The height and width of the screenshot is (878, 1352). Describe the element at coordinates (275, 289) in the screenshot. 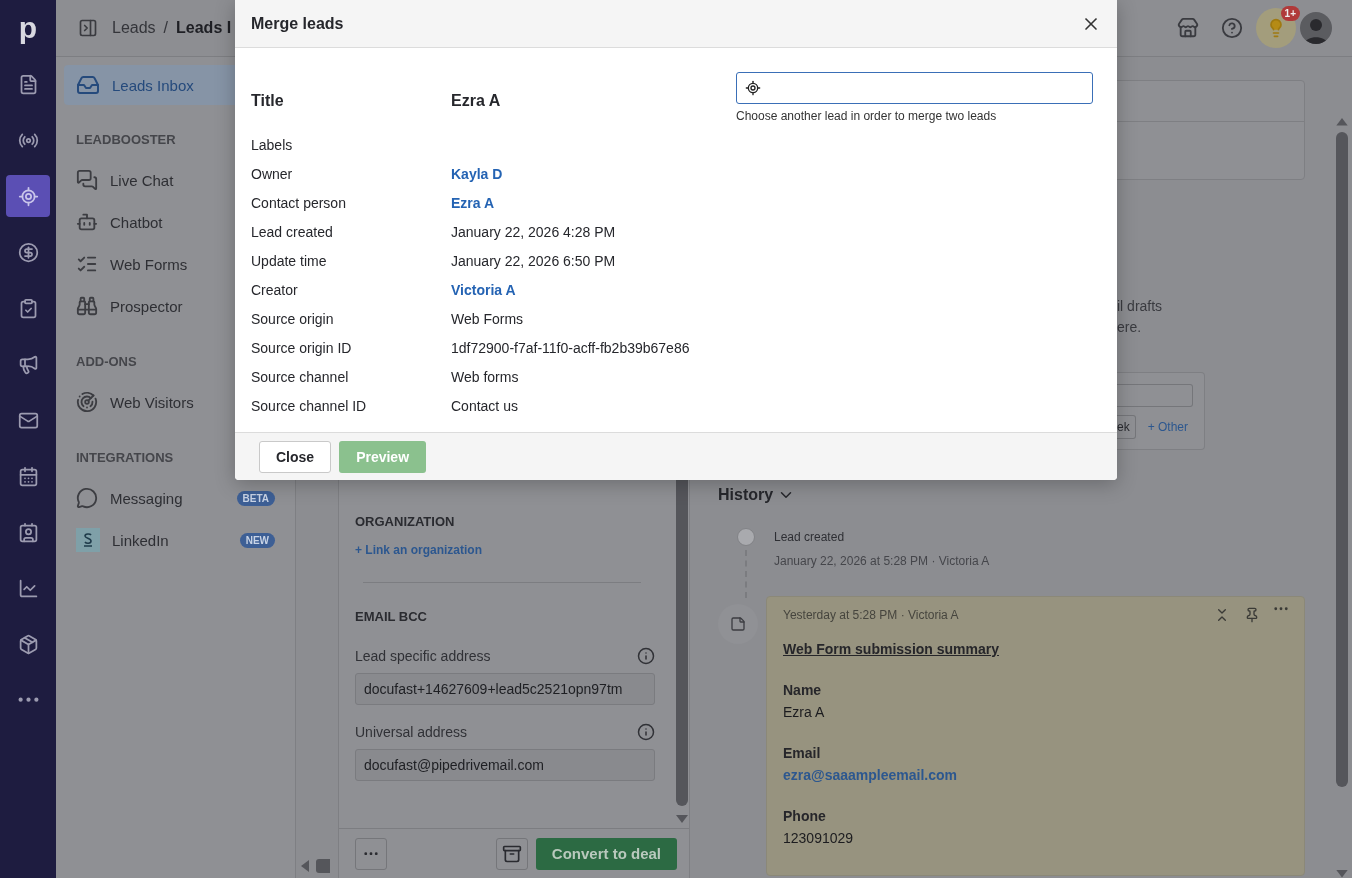

I see `row-label: Creator` at that location.